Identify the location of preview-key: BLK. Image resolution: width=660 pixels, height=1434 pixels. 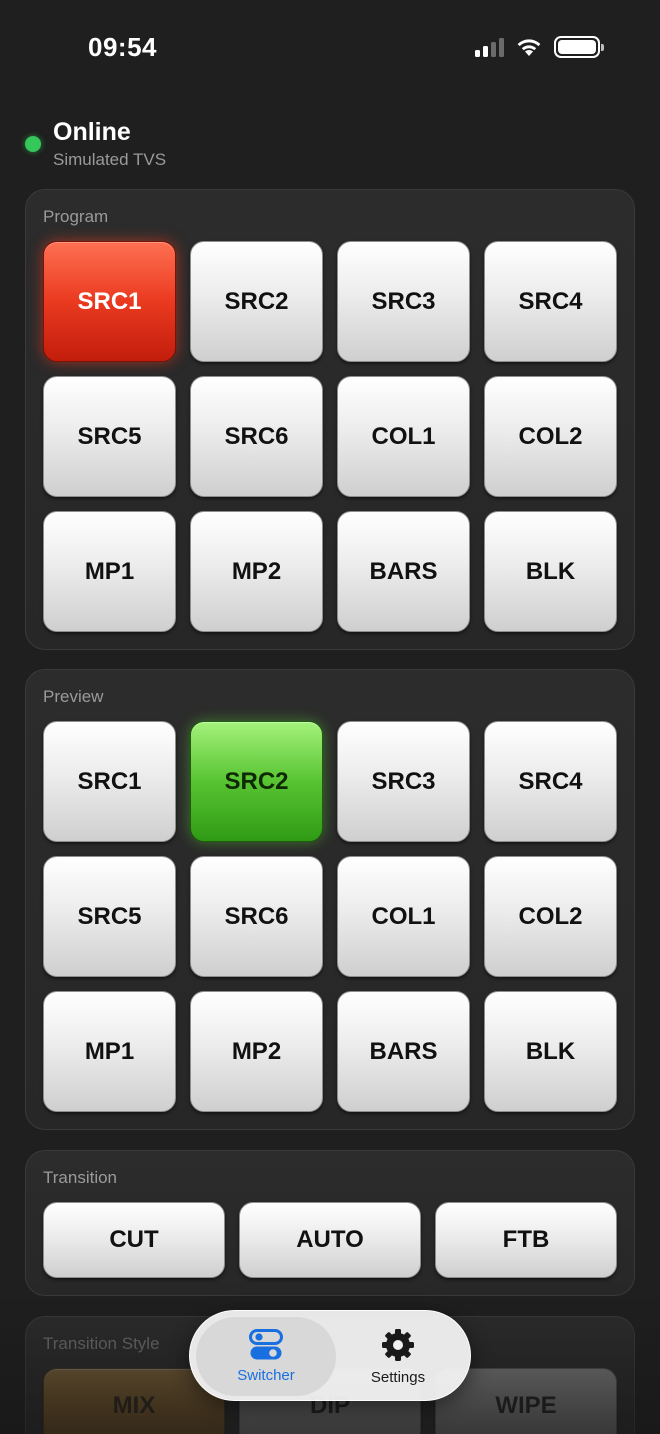
(550, 1051).